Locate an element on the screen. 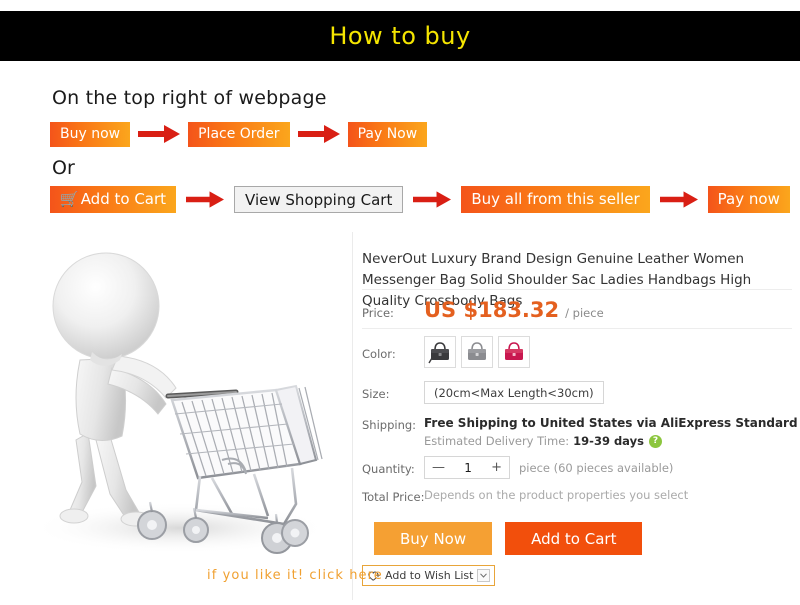  add-to-cart-button: Add to Cart is located at coordinates (574, 538).